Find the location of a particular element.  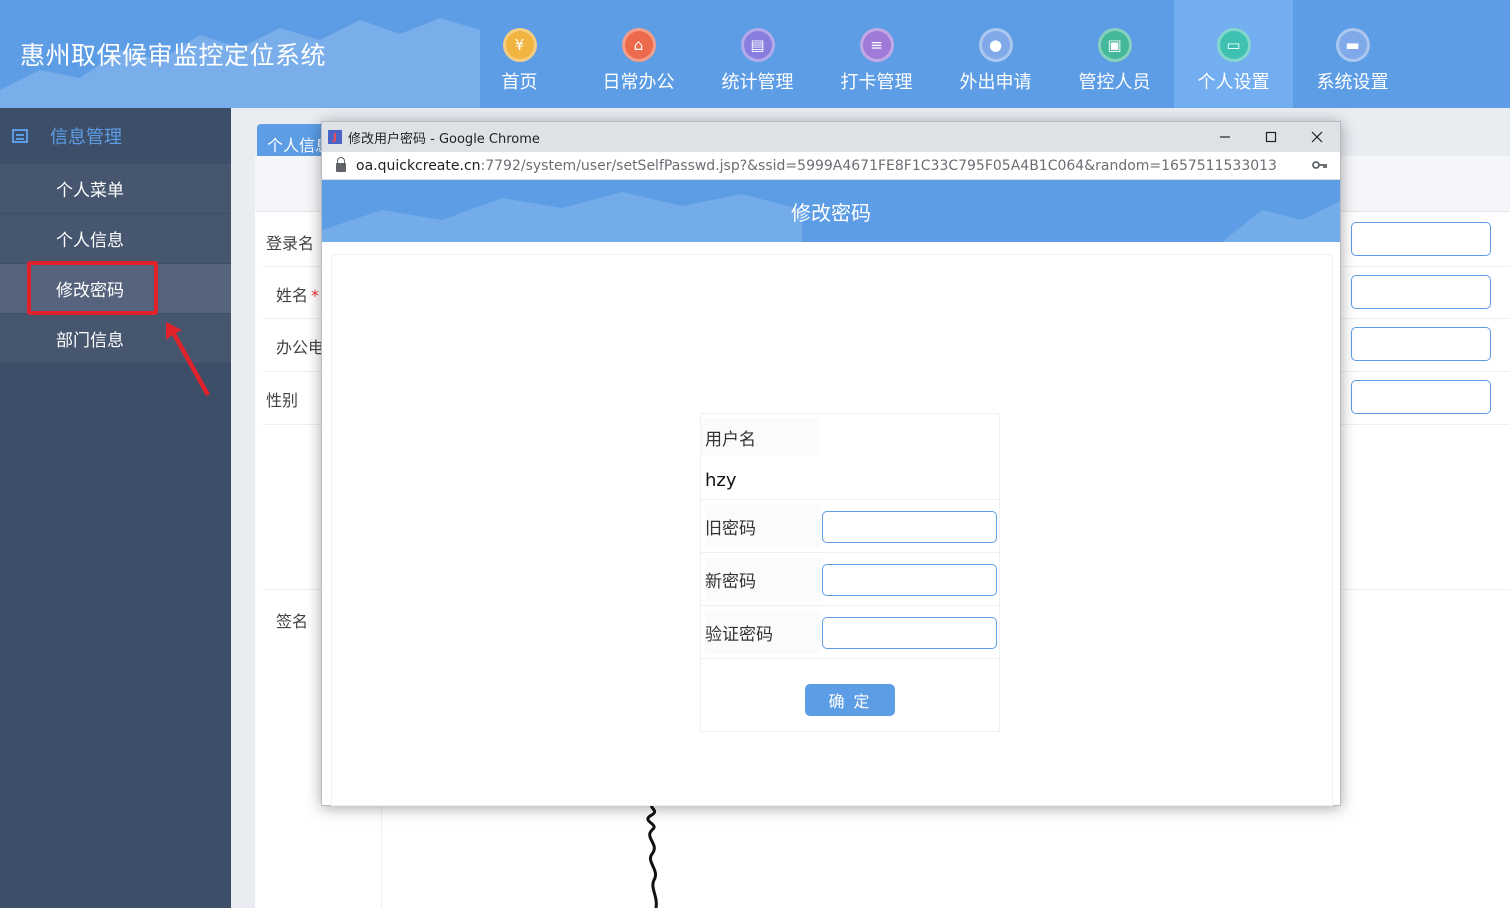

required-mark: * is located at coordinates (315, 295).